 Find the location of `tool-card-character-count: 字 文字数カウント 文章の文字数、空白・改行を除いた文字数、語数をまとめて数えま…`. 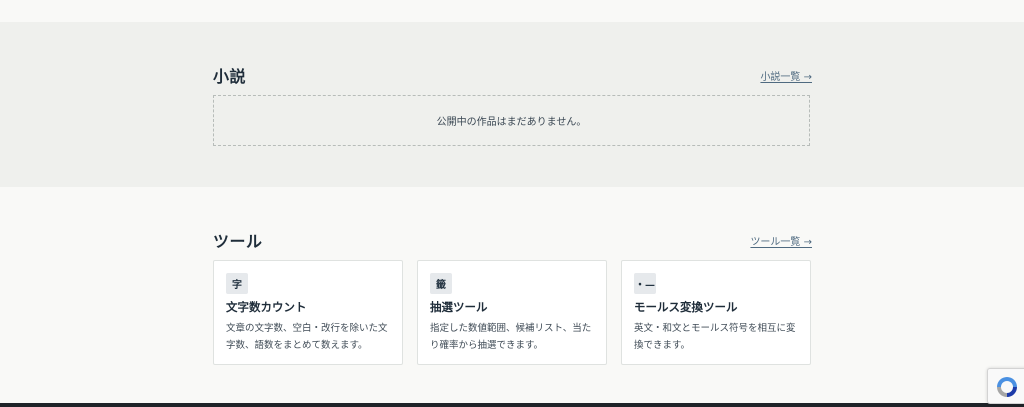

tool-card-character-count: 字 文字数カウント 文章の文字数、空白・改行を除いた文字数、語数をまとめて数えま… is located at coordinates (308, 312).